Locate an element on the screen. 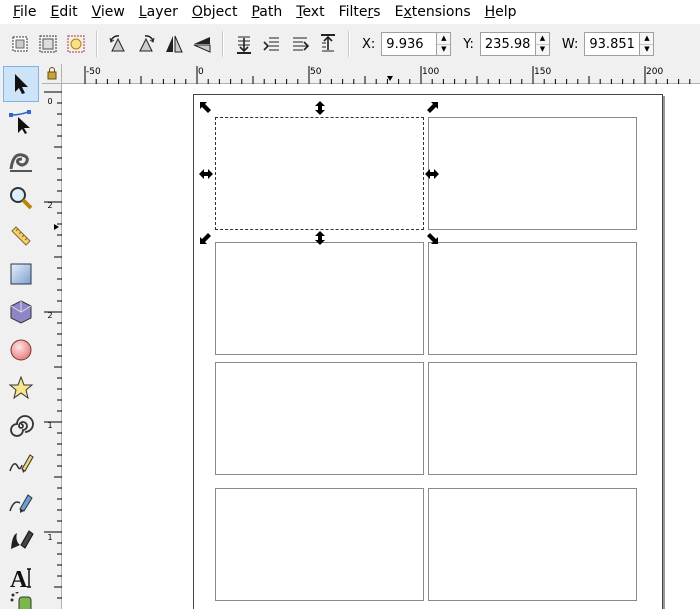  tweak-icon is located at coordinates (20, 162).